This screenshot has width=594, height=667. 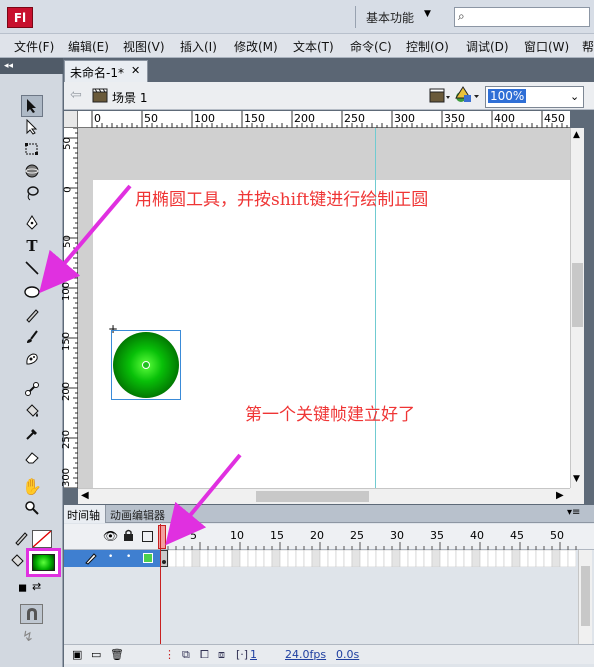 What do you see at coordinates (277, 535) in the screenshot?
I see `frame-number: 15` at bounding box center [277, 535].